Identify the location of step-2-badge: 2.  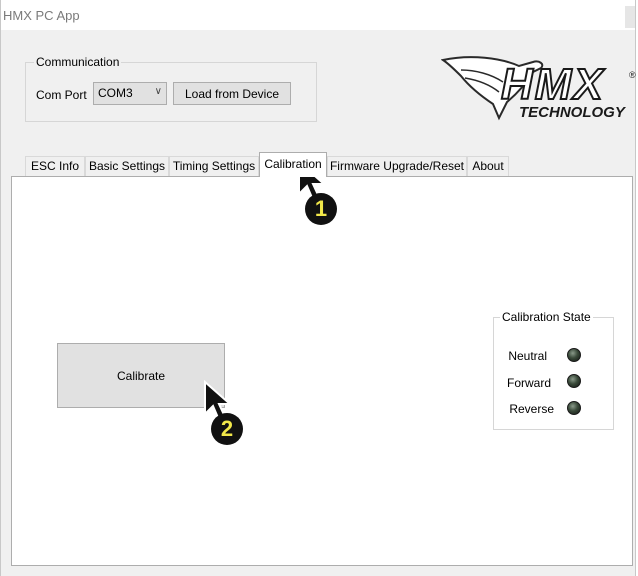
(227, 429).